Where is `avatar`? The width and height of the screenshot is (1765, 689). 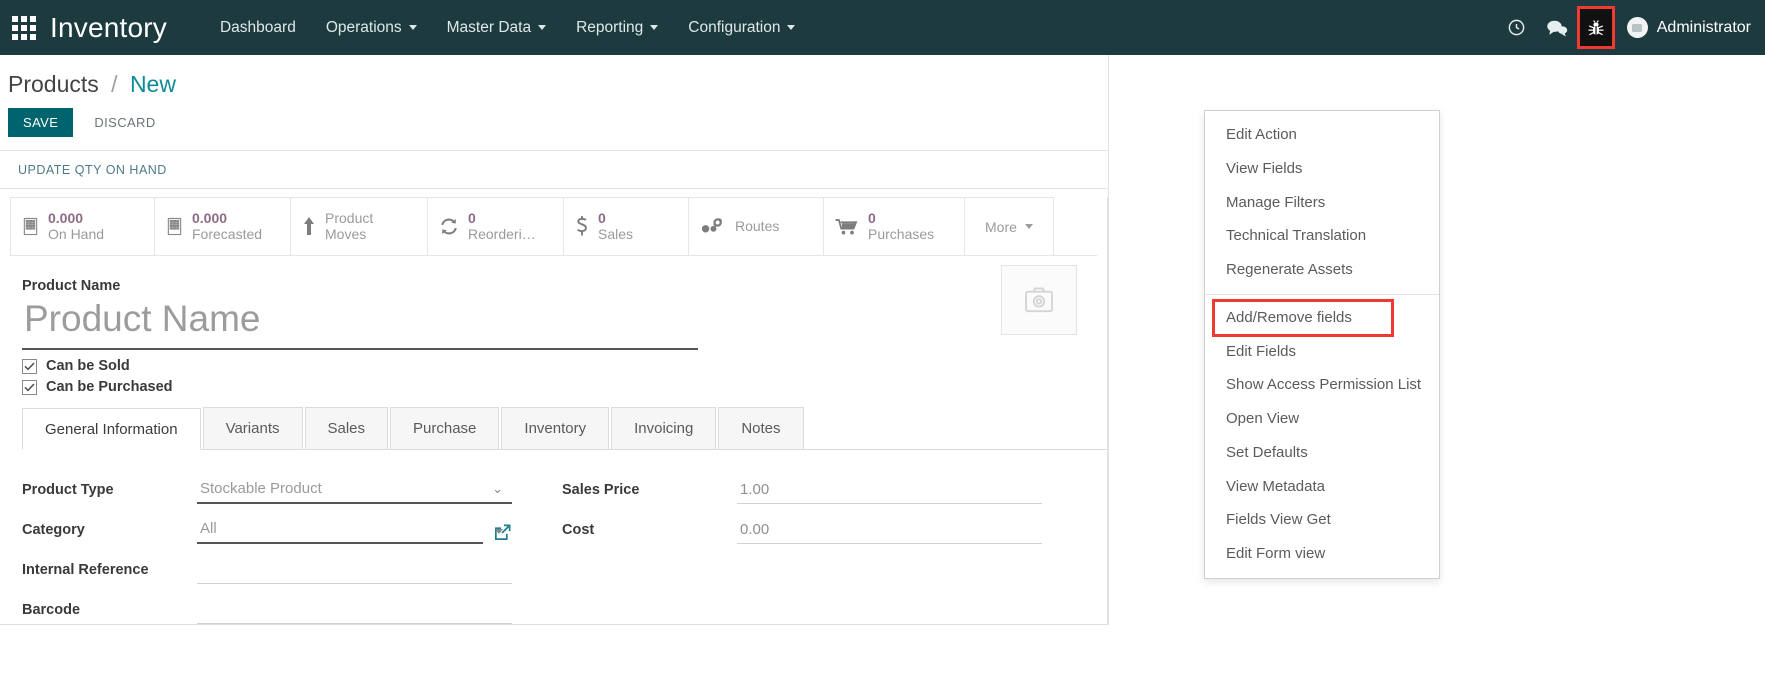 avatar is located at coordinates (1637, 27).